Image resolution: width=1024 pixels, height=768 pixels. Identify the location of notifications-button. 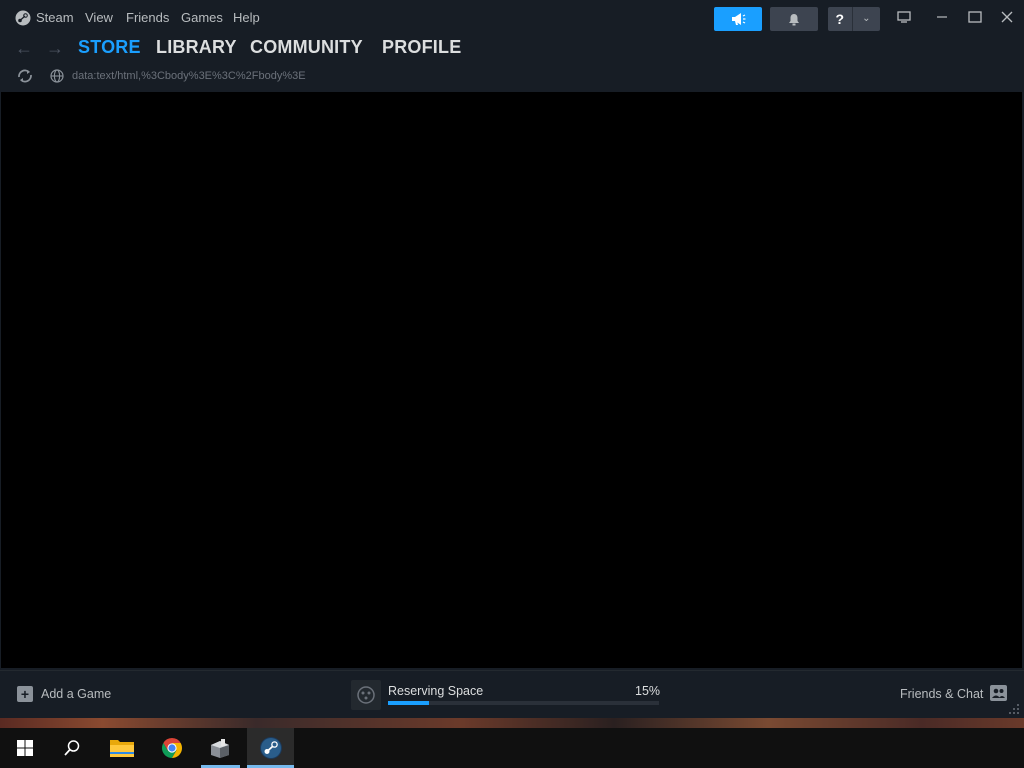
(794, 19).